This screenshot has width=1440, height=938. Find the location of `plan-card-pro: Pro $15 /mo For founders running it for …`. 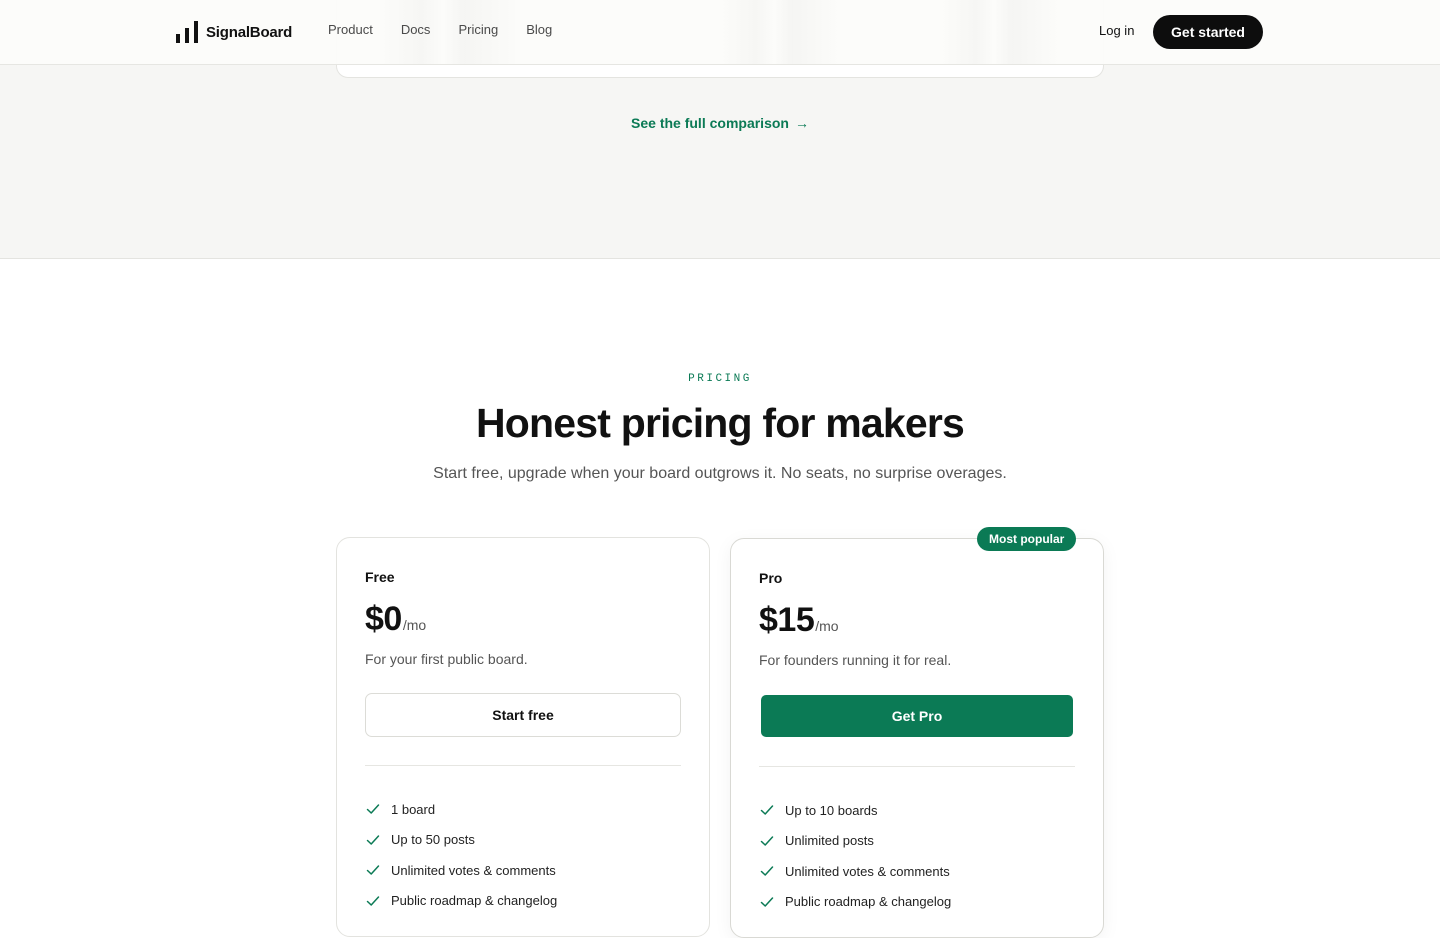

plan-card-pro: Pro $15 /mo For founders running it for … is located at coordinates (917, 738).